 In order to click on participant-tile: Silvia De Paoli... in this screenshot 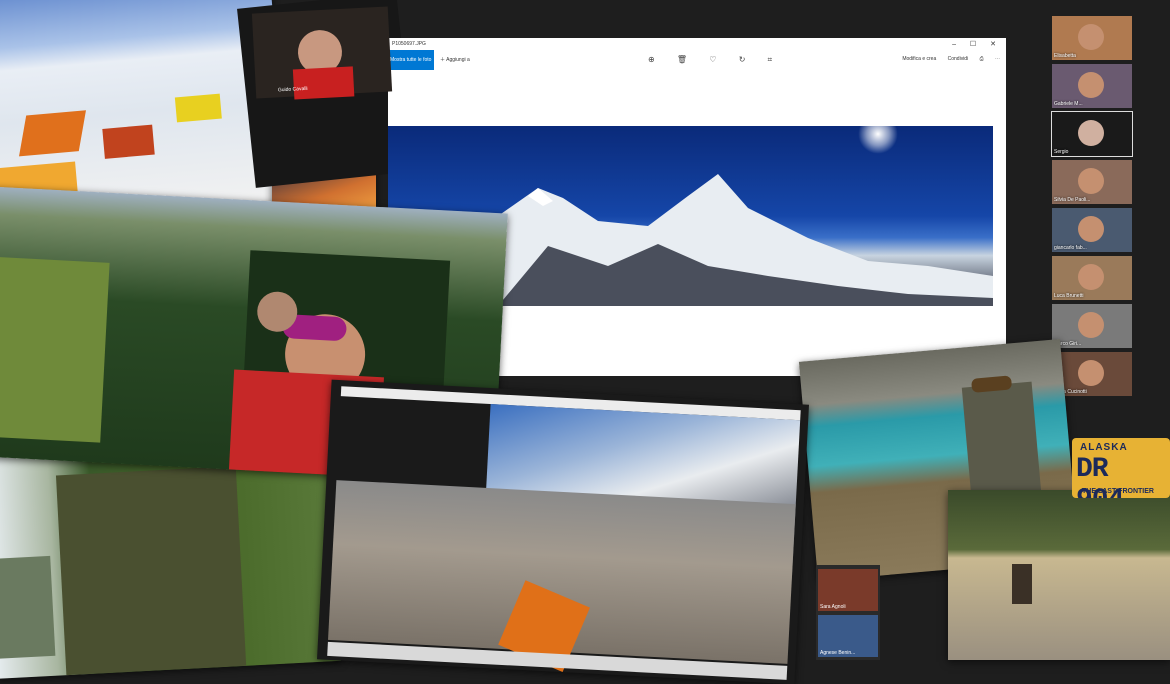, I will do `click(1092, 182)`.